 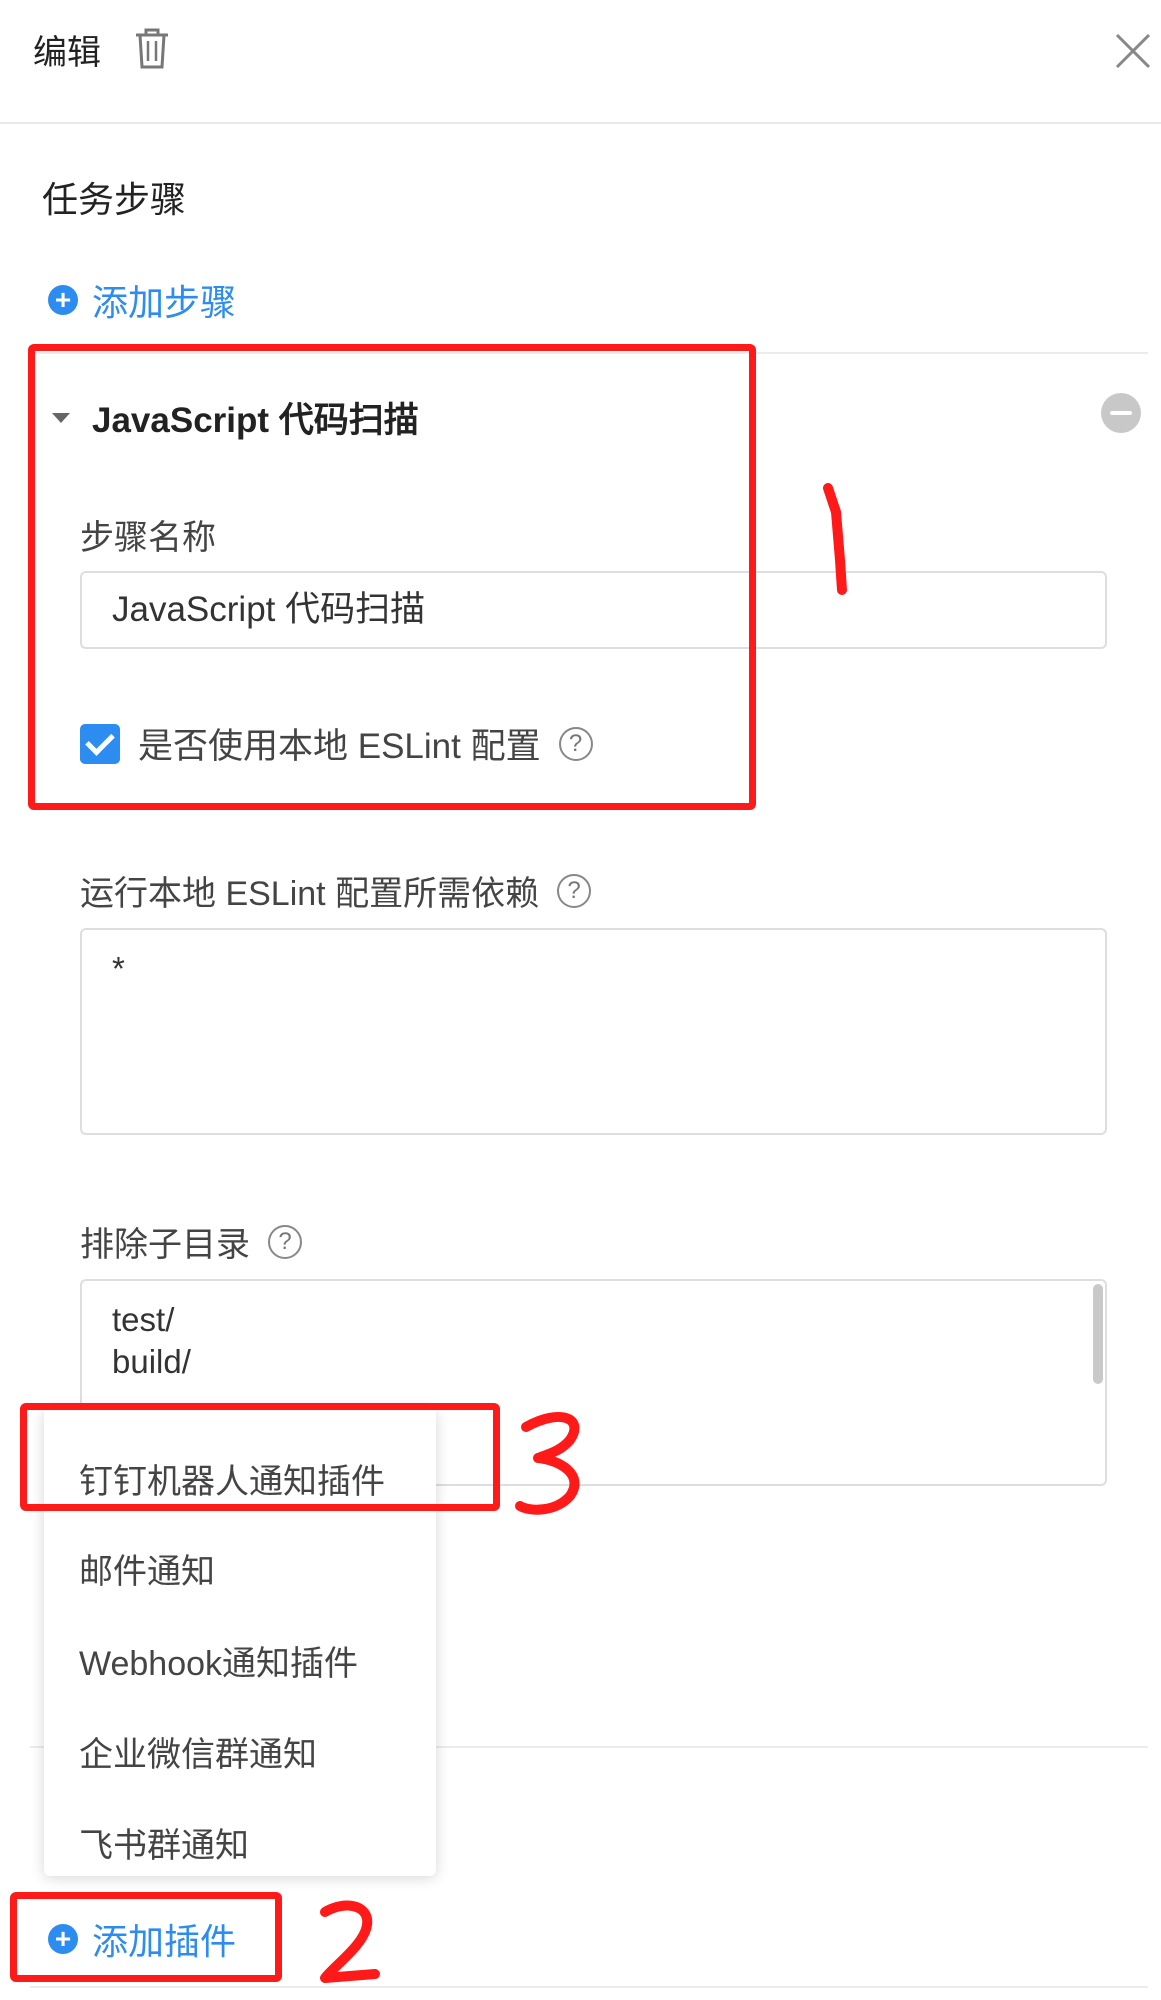 I want to click on plus-circle-icon: +, so click(x=63, y=300).